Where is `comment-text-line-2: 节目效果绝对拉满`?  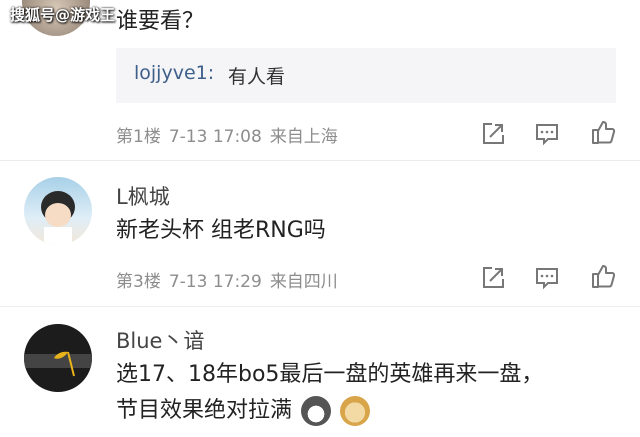
comment-text-line-2: 节目效果绝对拉满 is located at coordinates (204, 410).